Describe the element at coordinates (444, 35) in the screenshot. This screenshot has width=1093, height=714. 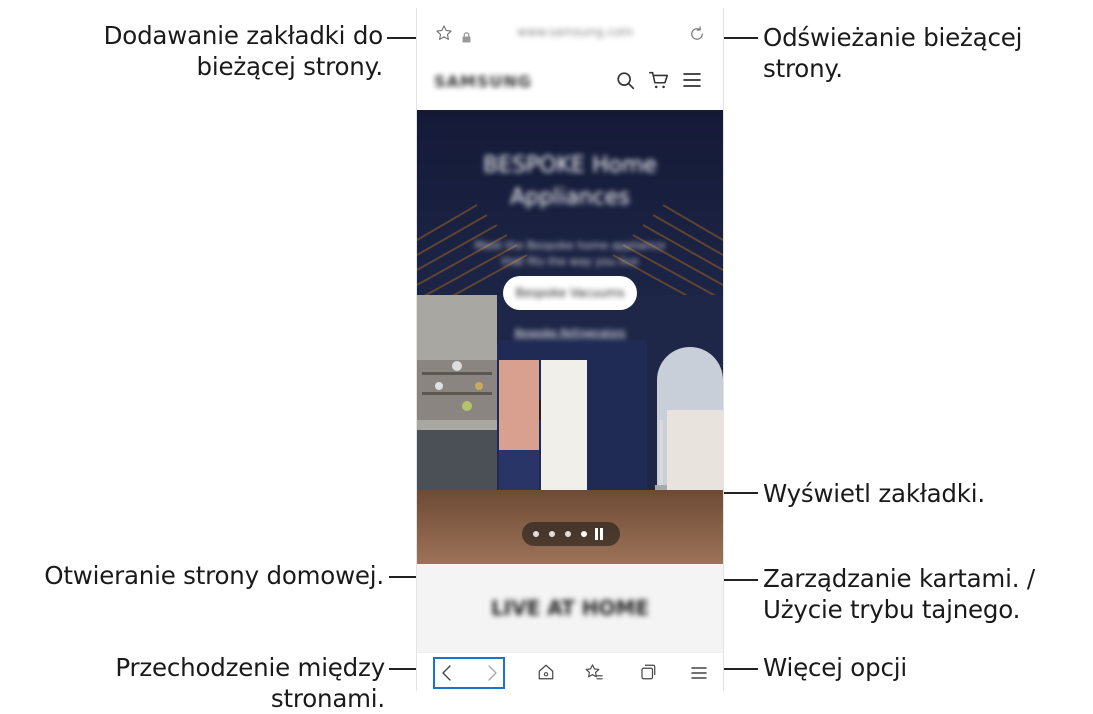
I see `star-outline-icon` at that location.